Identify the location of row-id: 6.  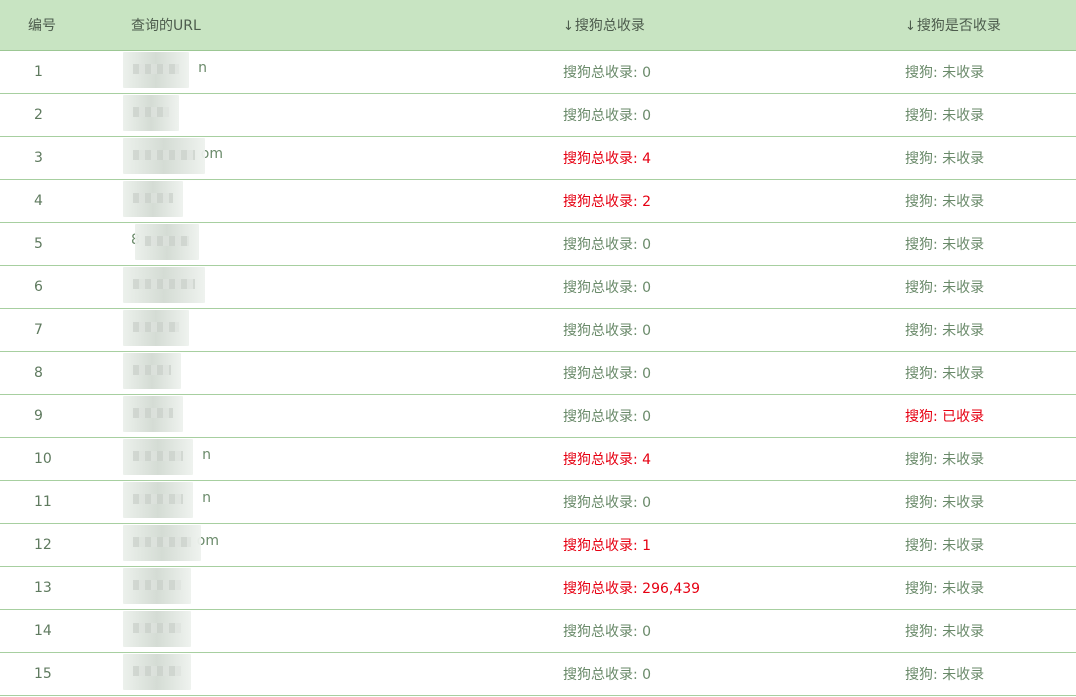
(51, 287).